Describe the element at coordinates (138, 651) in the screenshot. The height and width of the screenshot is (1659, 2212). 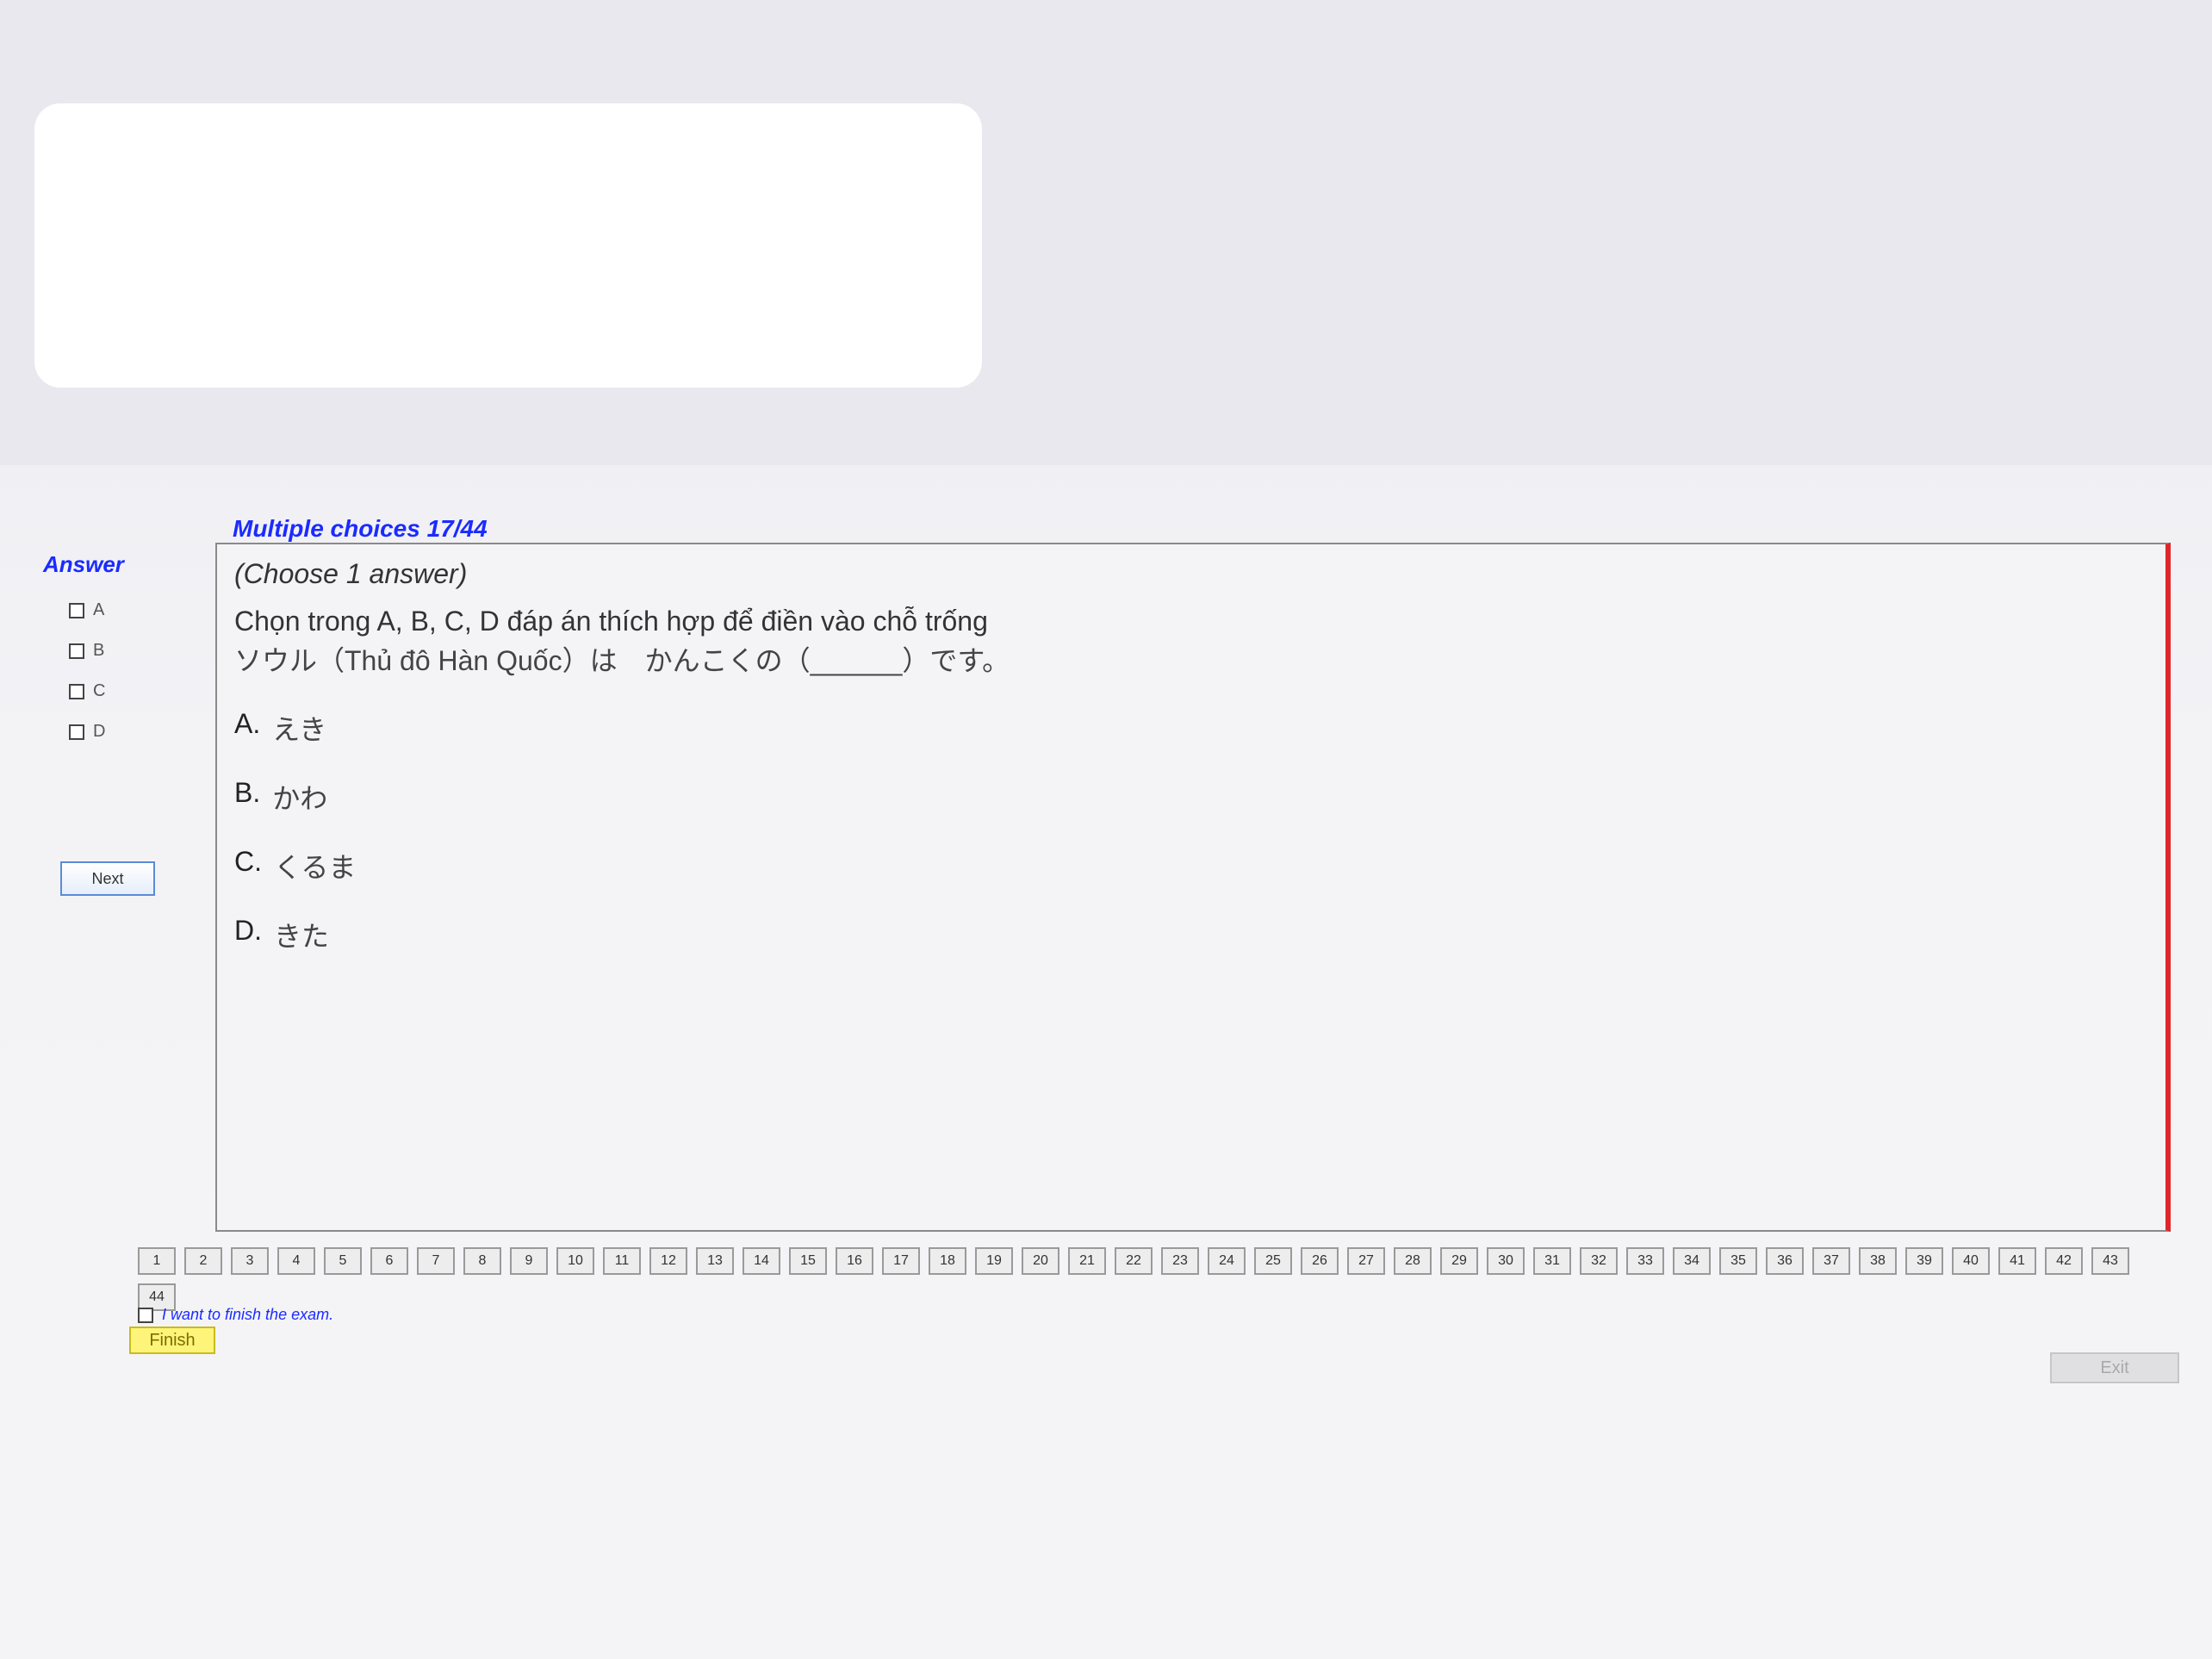
I see `answer-option-b: B` at that location.